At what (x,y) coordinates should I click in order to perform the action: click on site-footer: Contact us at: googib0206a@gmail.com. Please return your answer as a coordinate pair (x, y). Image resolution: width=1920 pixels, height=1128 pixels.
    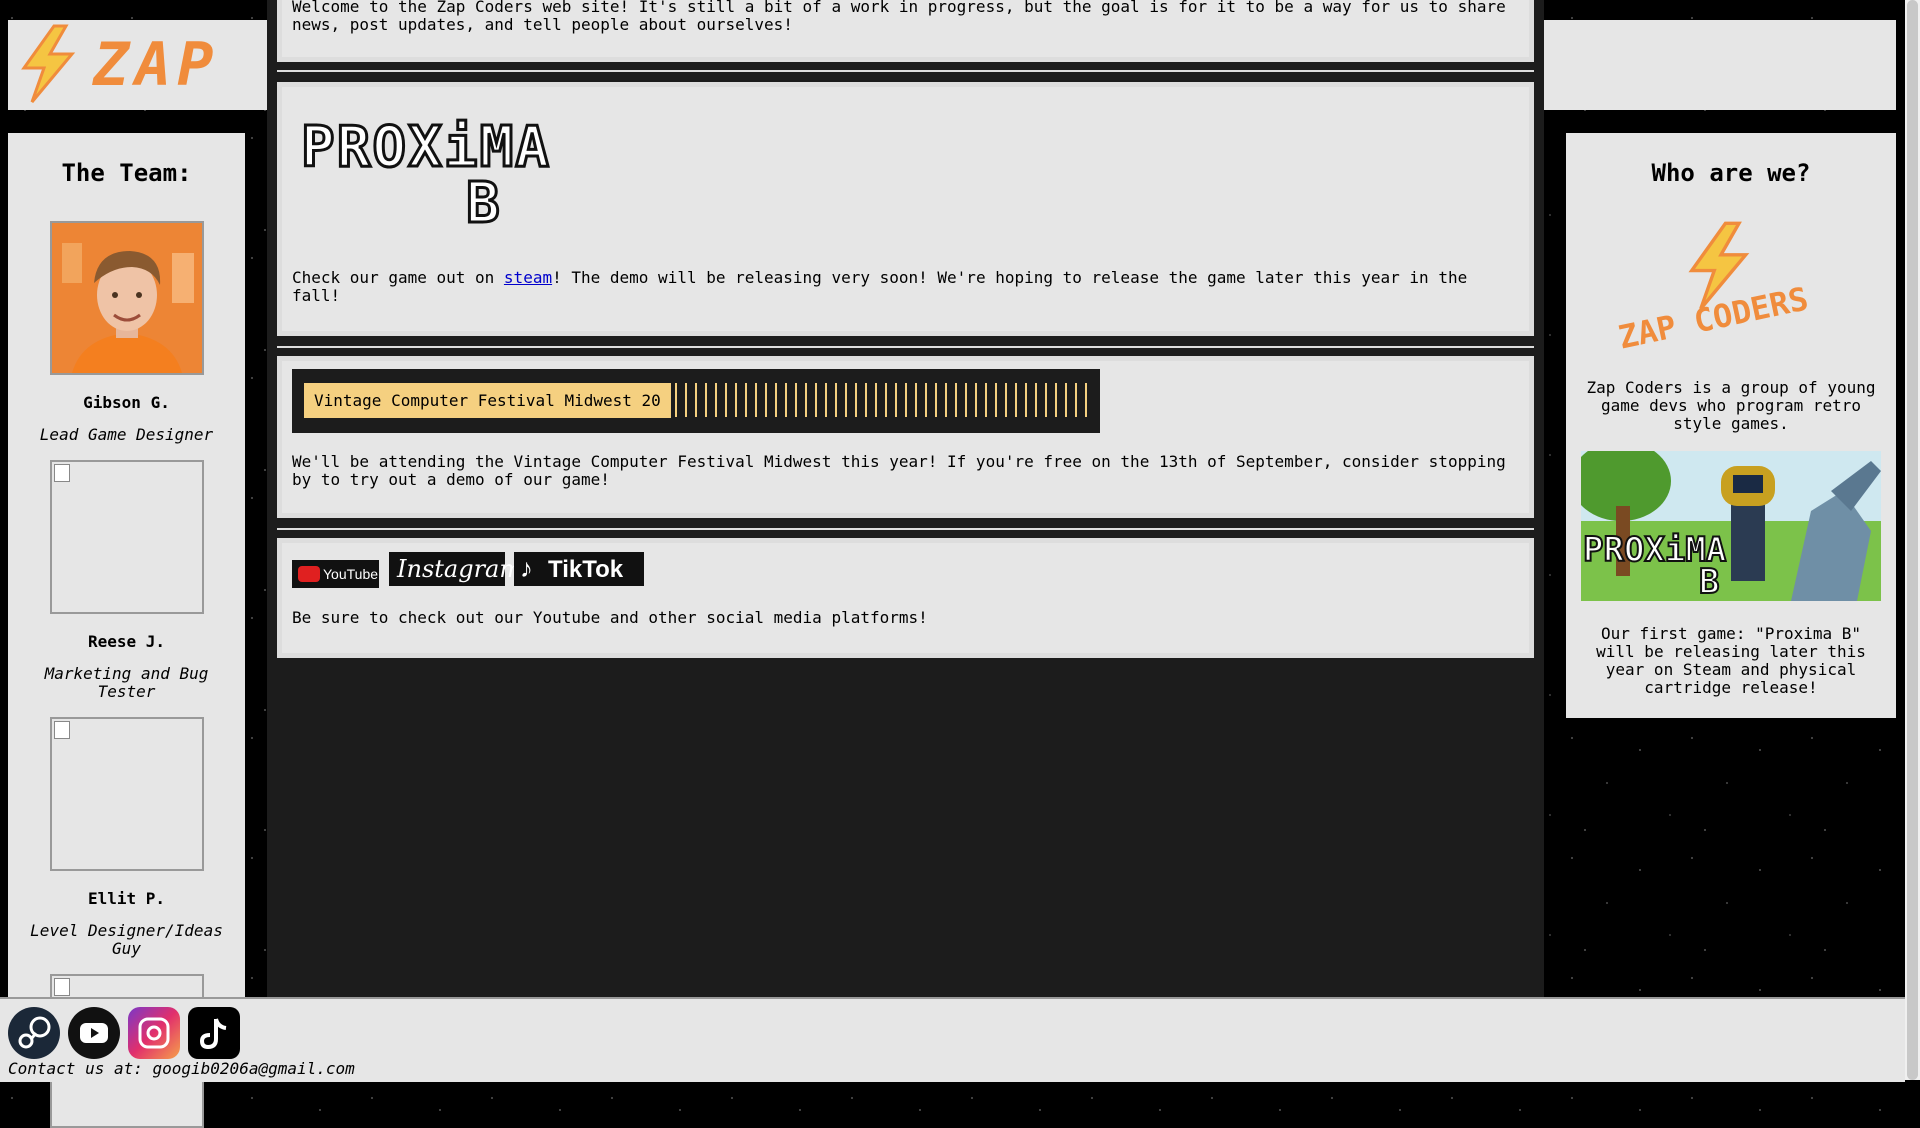
    Looking at the image, I should click on (952, 1039).